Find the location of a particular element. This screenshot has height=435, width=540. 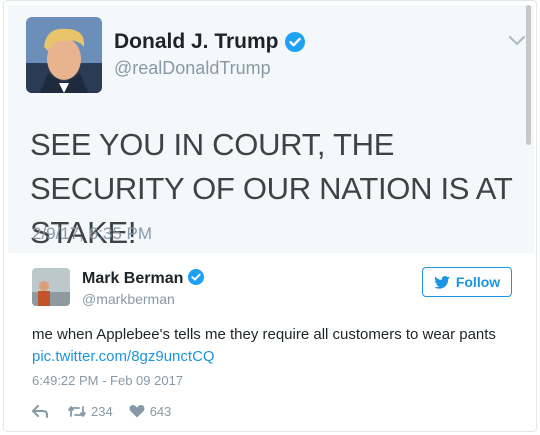

reply-icon is located at coordinates (40, 411).